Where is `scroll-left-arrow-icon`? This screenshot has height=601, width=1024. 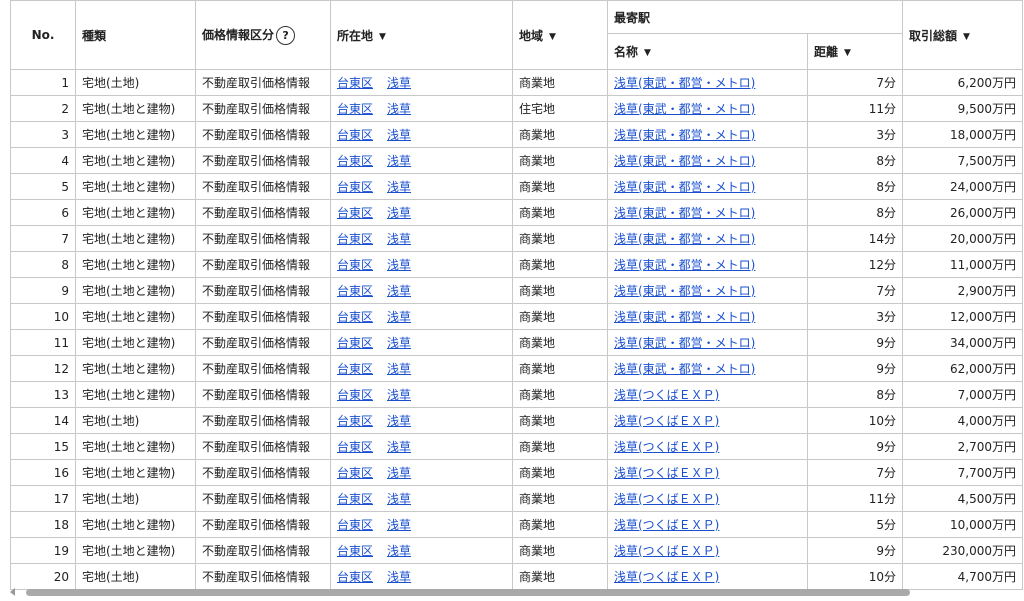 scroll-left-arrow-icon is located at coordinates (12, 592).